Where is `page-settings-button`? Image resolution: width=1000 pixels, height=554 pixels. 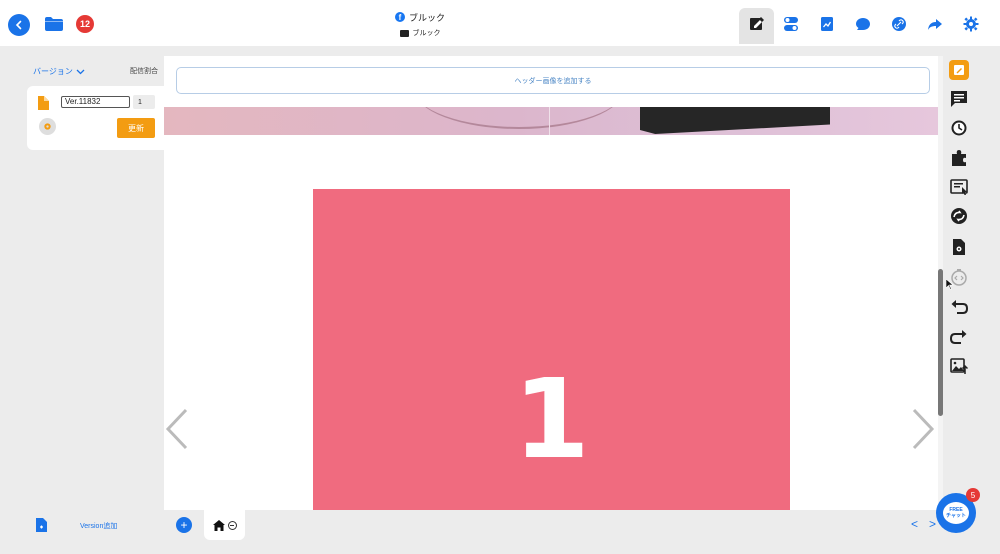
page-settings-button is located at coordinates (959, 70).